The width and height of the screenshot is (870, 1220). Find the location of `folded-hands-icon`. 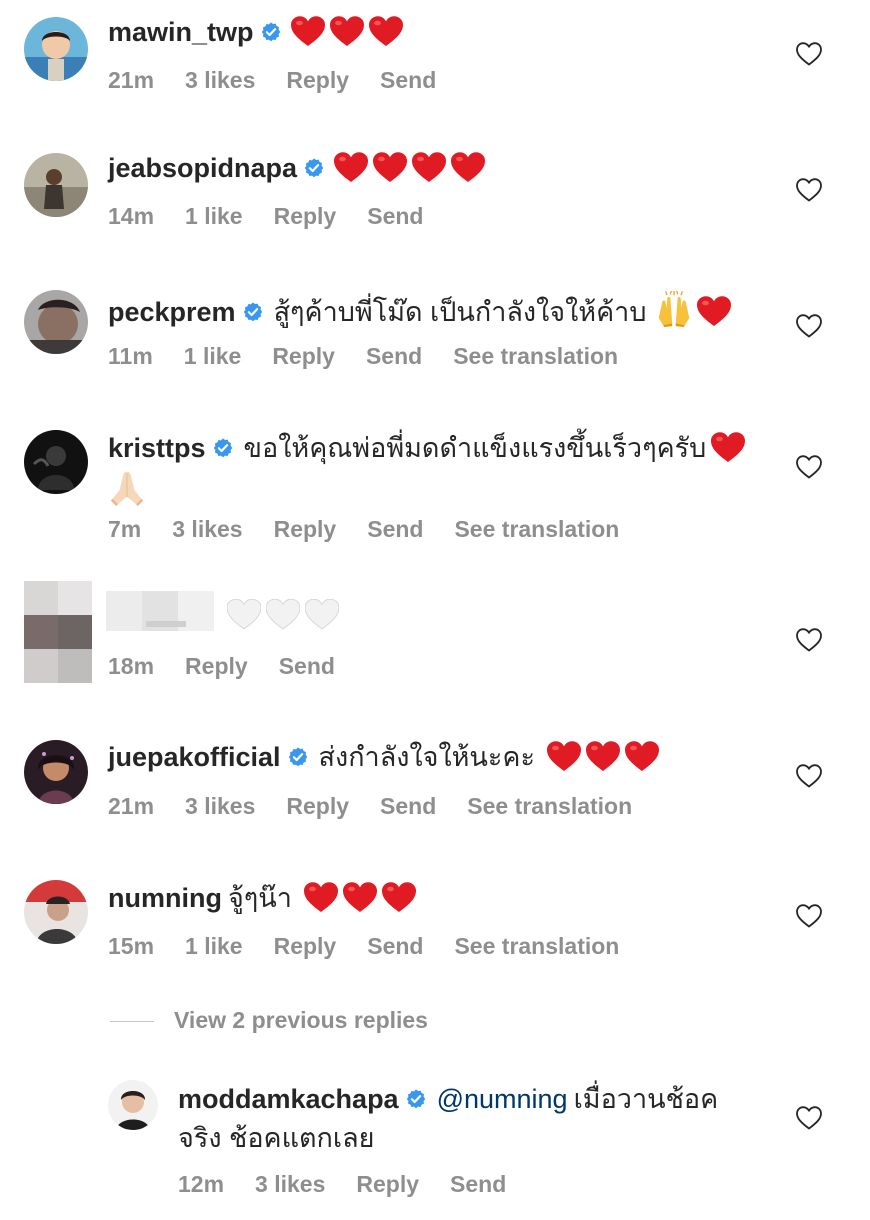

folded-hands-icon is located at coordinates (127, 488).